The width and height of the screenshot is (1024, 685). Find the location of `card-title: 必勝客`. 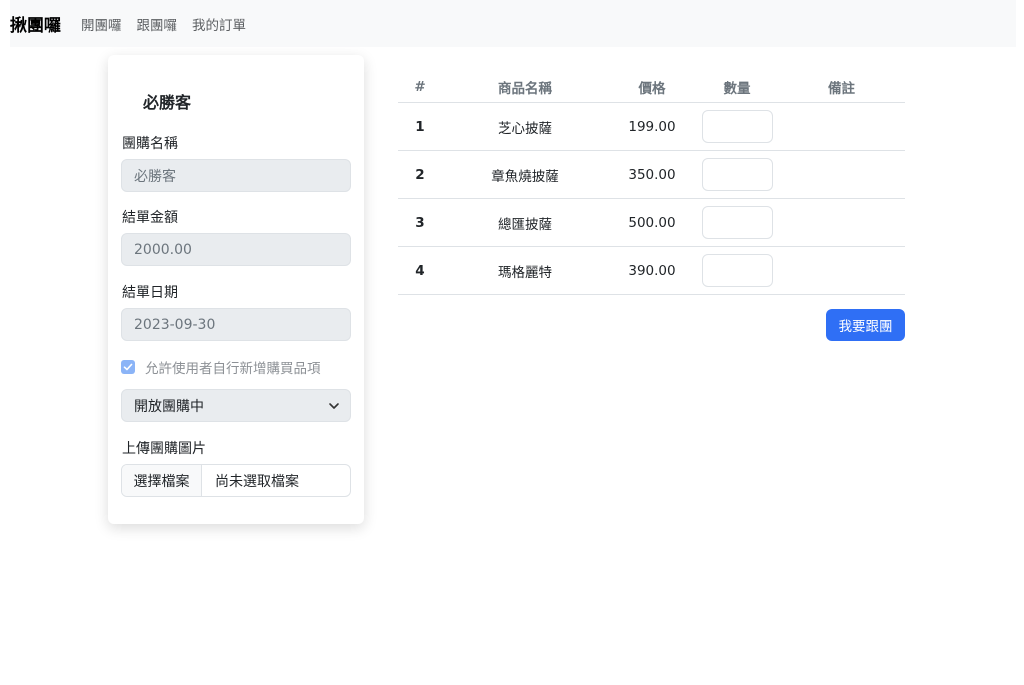

card-title: 必勝客 is located at coordinates (167, 102).